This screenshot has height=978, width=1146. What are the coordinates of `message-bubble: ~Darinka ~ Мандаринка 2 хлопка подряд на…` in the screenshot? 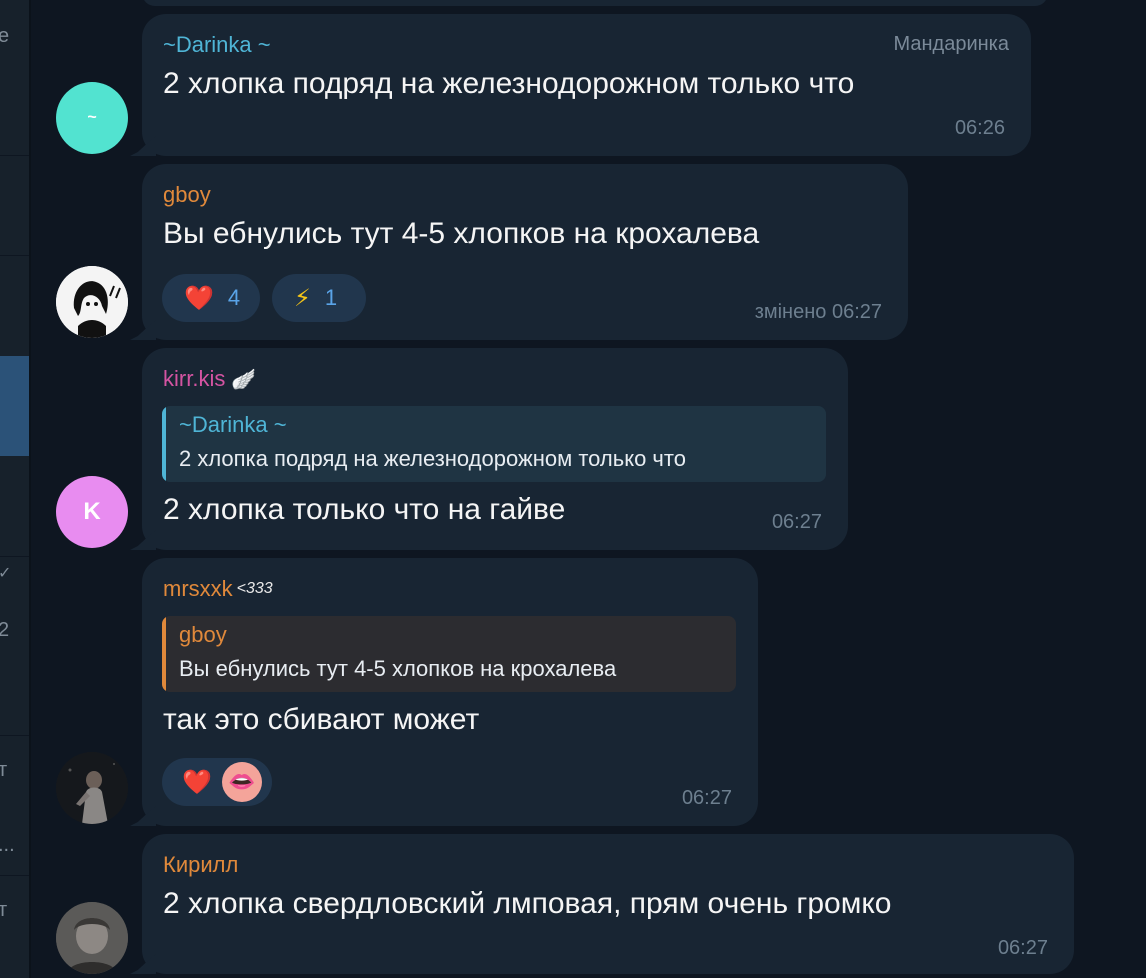 It's located at (580, 85).